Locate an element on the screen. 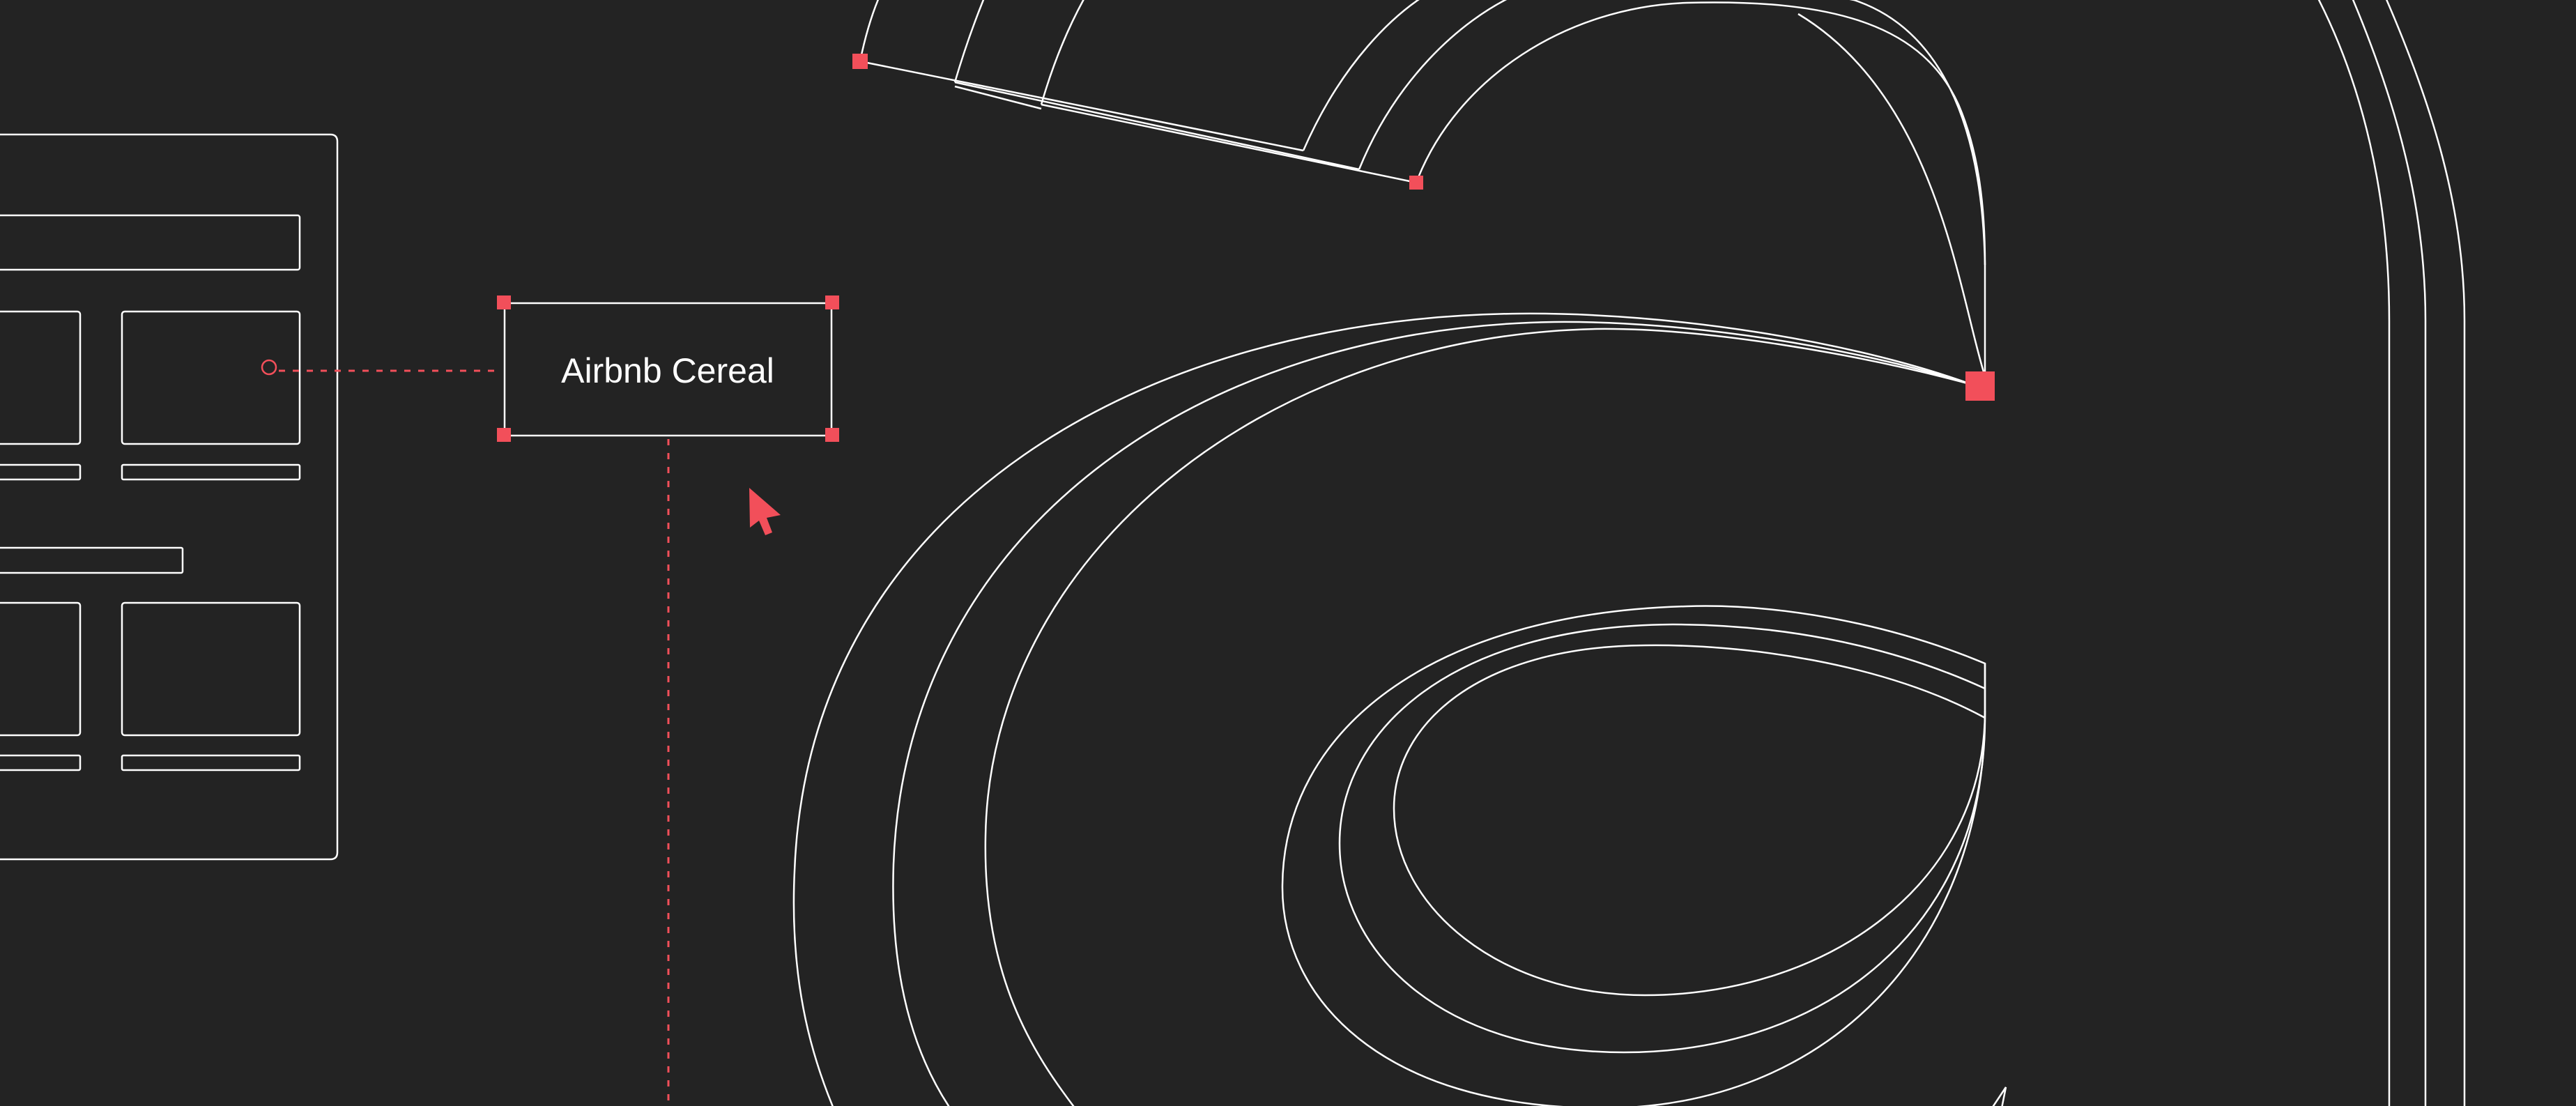  connector-node-icon is located at coordinates (269, 367).